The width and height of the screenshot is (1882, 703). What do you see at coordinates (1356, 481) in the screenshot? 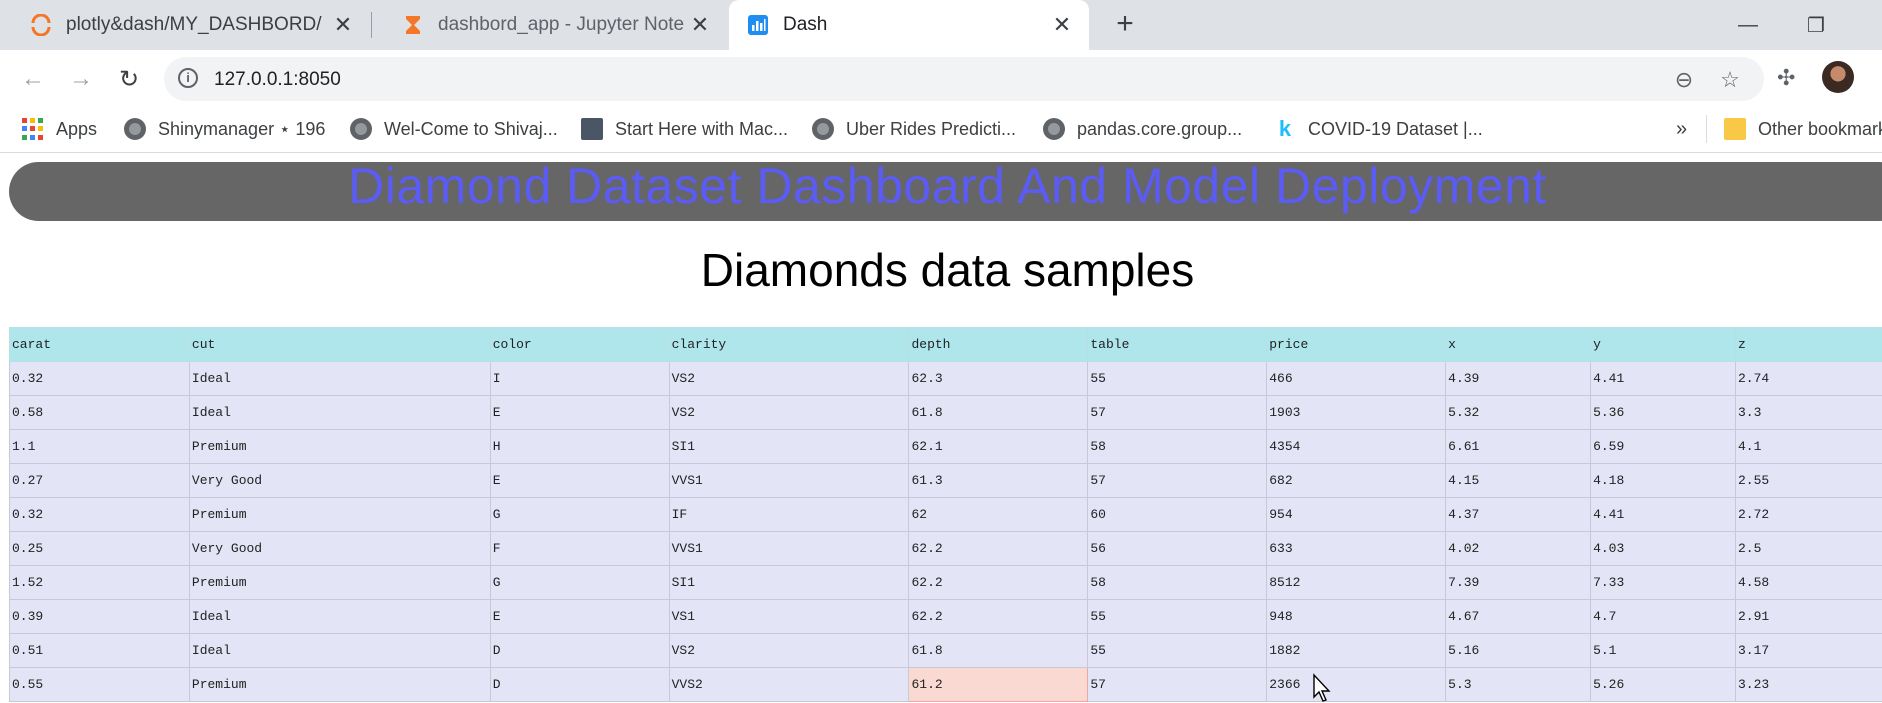
I see `table-cell-price: 682` at bounding box center [1356, 481].